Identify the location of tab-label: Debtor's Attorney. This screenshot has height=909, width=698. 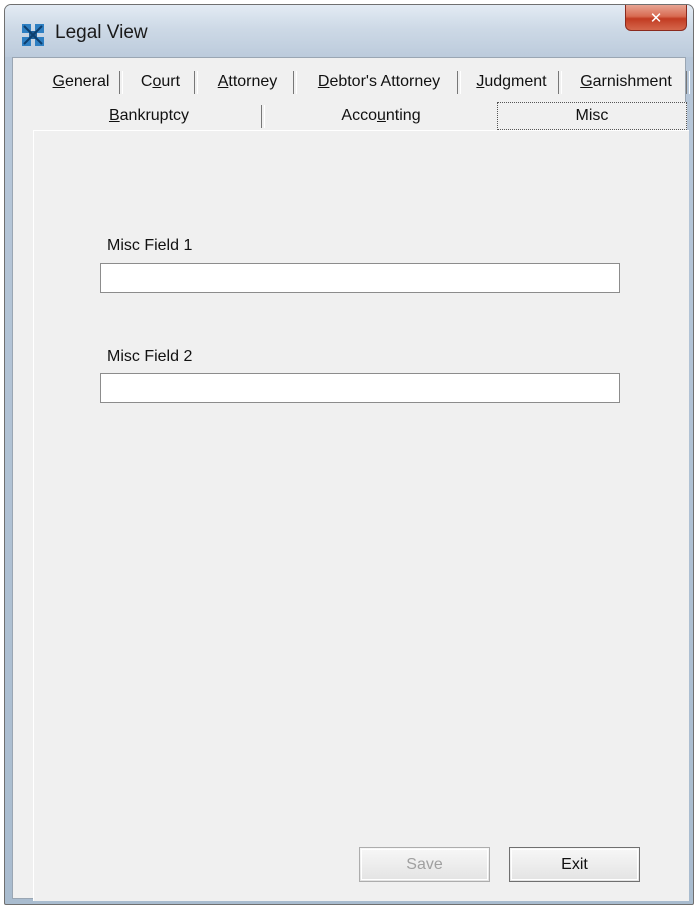
(379, 81).